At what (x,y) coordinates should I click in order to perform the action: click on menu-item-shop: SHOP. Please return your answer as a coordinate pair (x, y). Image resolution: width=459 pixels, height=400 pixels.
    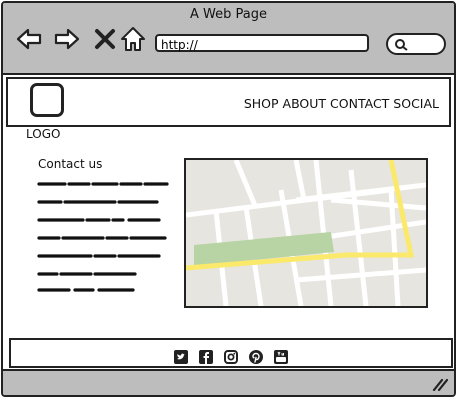
    Looking at the image, I should click on (261, 103).